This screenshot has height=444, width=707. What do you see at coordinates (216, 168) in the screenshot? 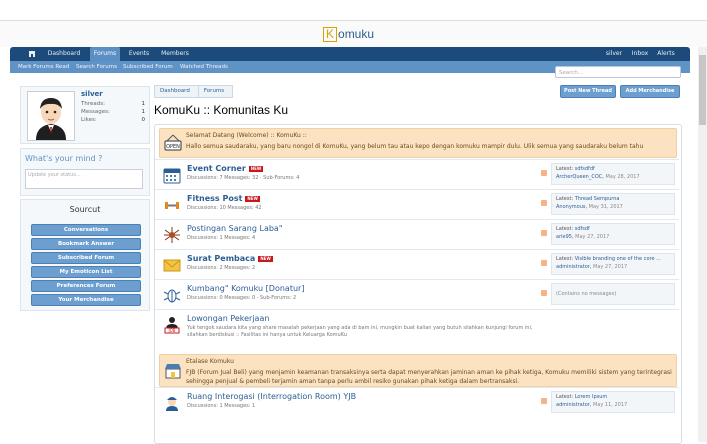
I see `forum-title-text: Event Corner` at bounding box center [216, 168].